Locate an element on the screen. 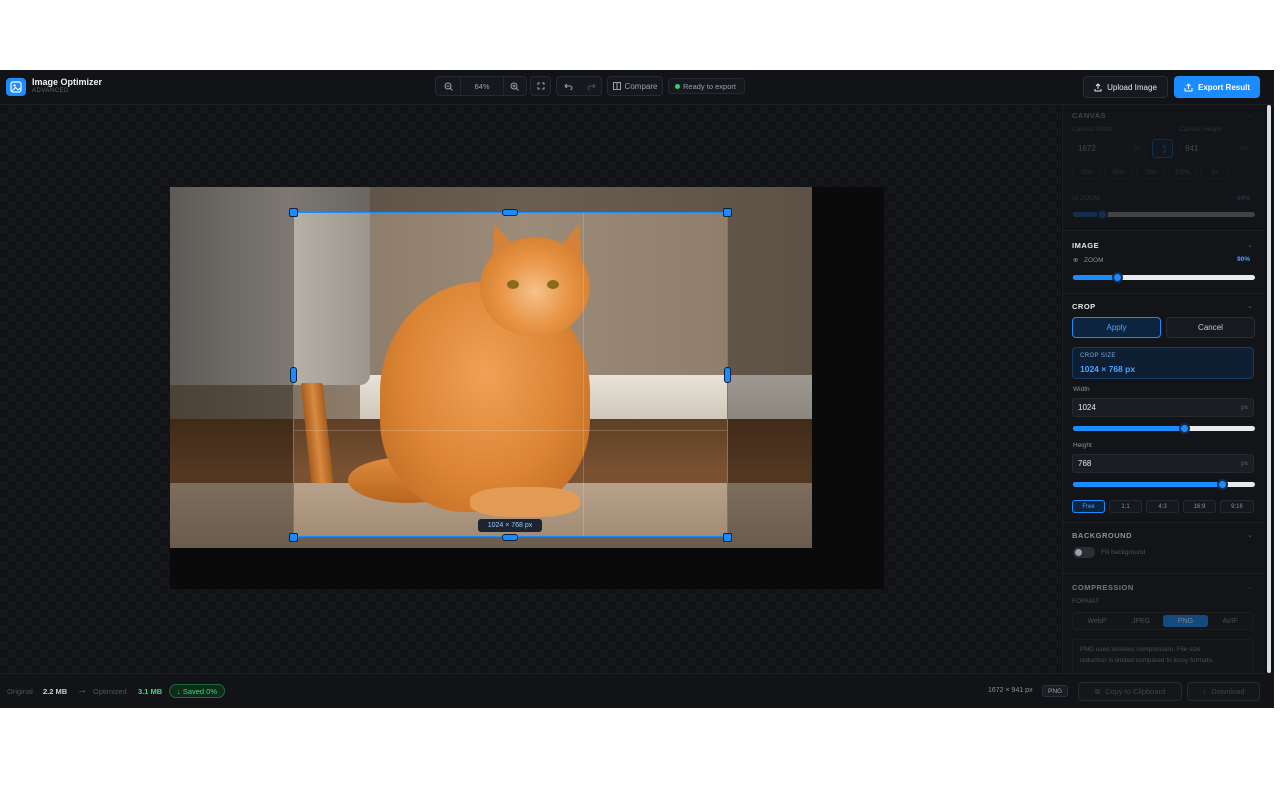 Image resolution: width=1280 pixels, height=800 pixels. crop-handle-bottom-right is located at coordinates (727, 537).